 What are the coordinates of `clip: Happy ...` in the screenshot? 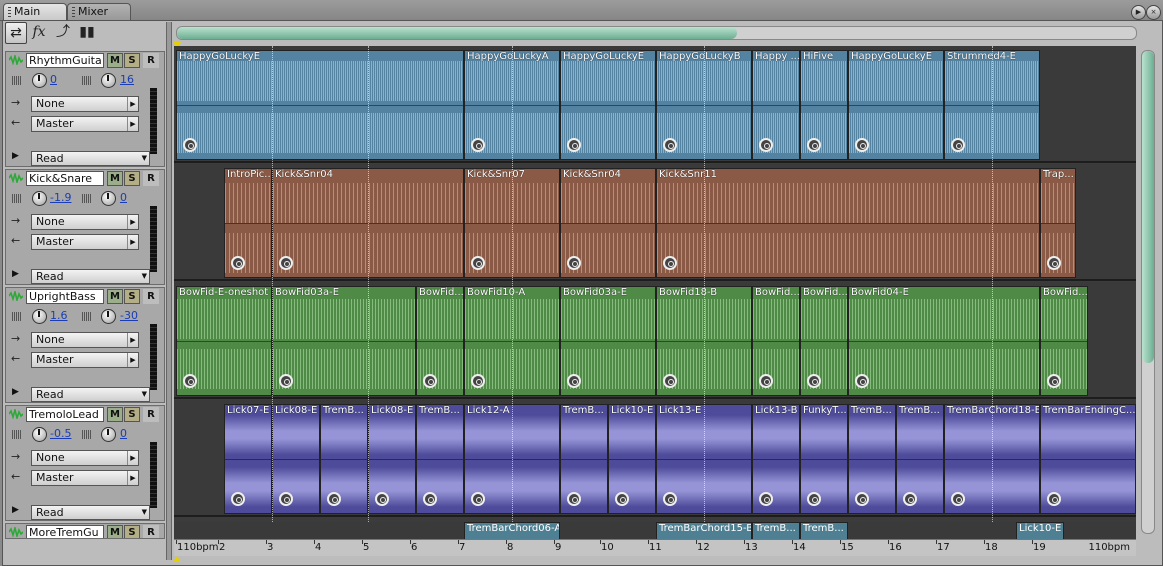 It's located at (776, 105).